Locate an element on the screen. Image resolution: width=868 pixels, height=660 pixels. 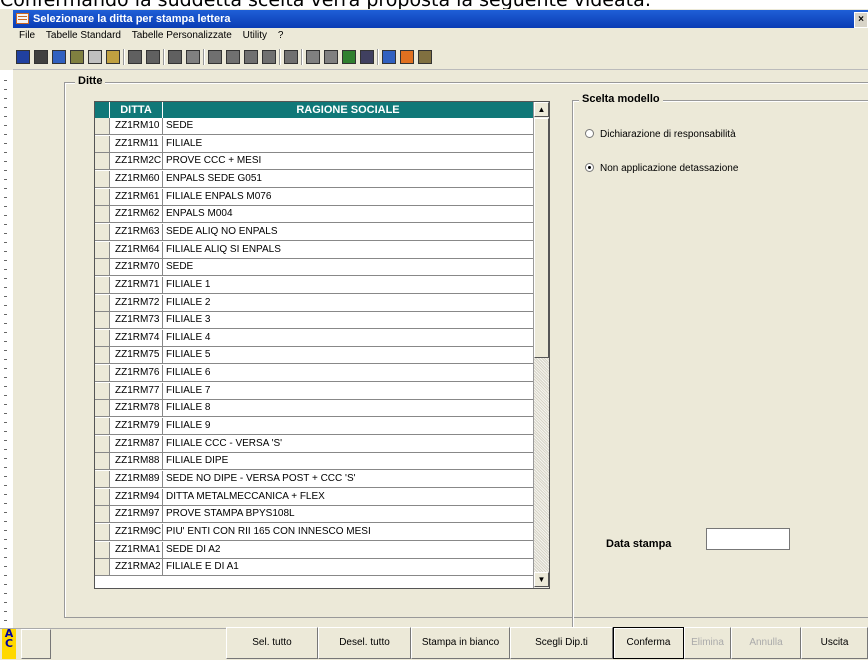
grid-scrollbar: ▲ ▼ is located at coordinates (541, 345).